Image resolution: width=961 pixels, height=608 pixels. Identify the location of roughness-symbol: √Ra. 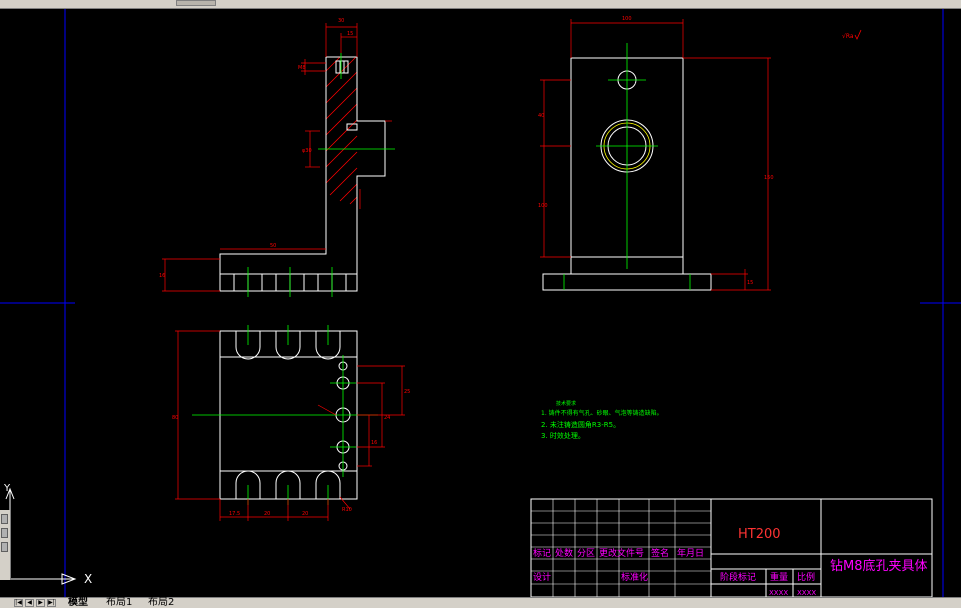
(852, 34).